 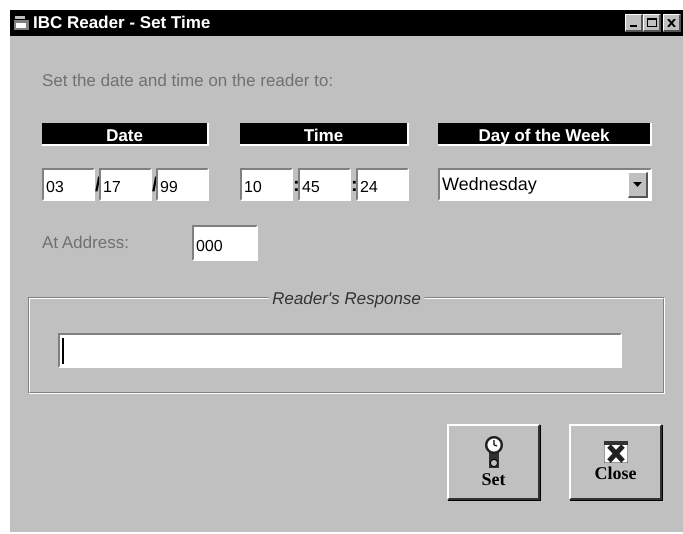 What do you see at coordinates (182, 184) in the screenshot?
I see `date-field: 99` at bounding box center [182, 184].